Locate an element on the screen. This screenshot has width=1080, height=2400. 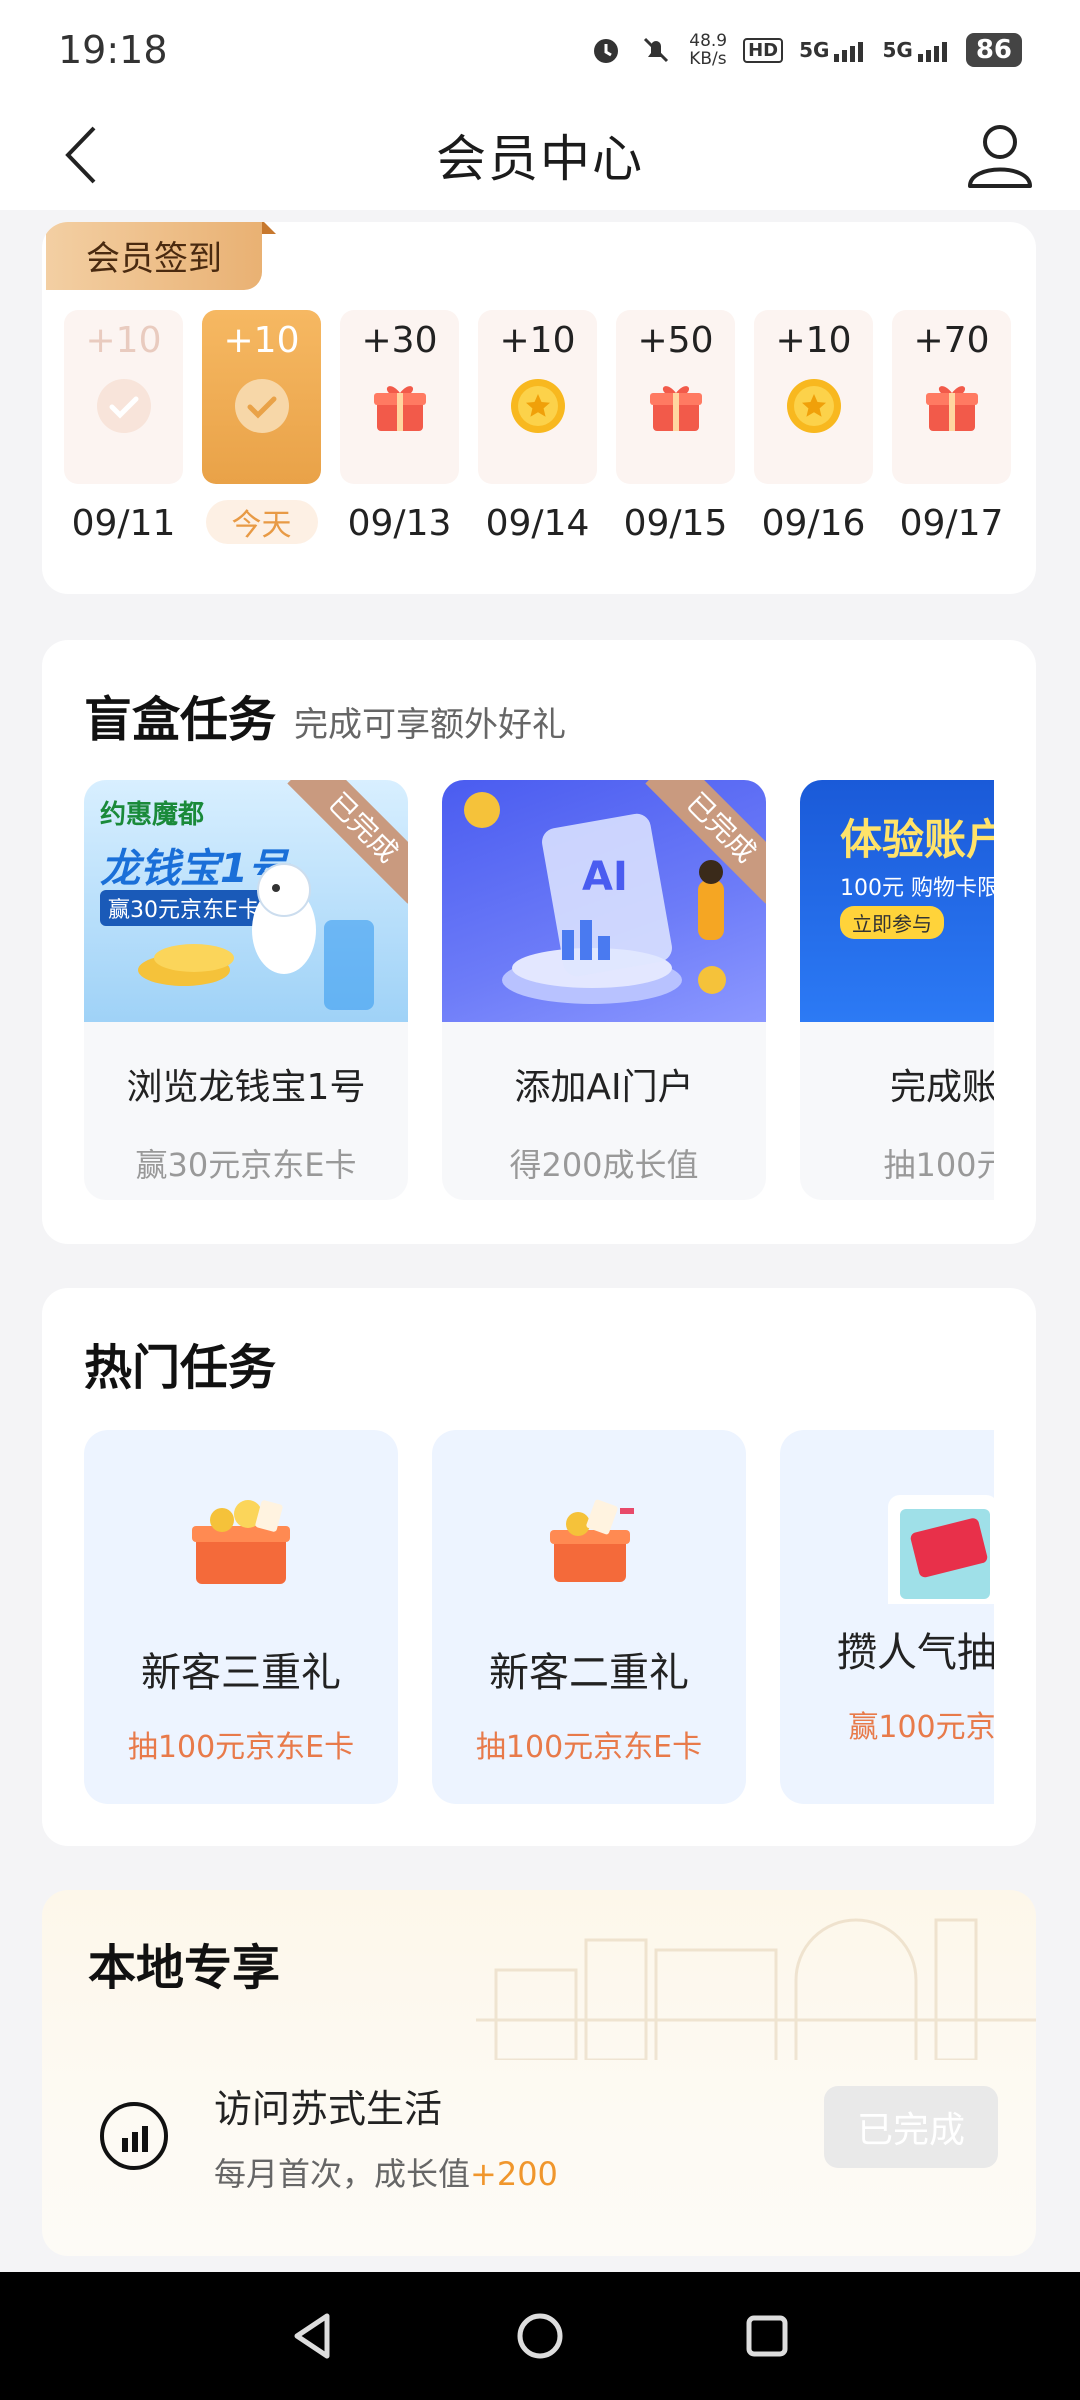
hot-task-item: 新客二重礼 抽100元京东E卡 is located at coordinates (589, 1617).